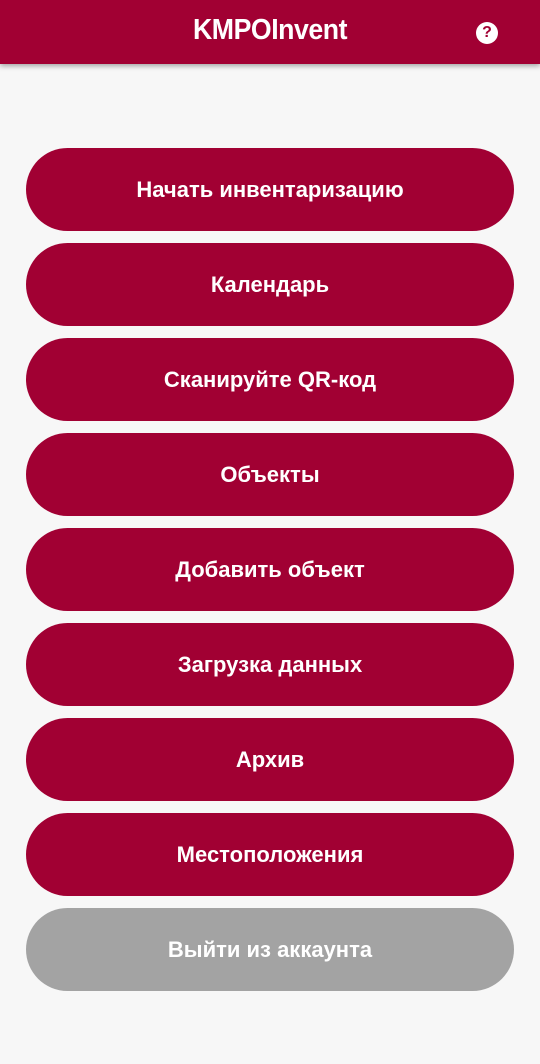  I want to click on archive-button: Архив, so click(270, 759).